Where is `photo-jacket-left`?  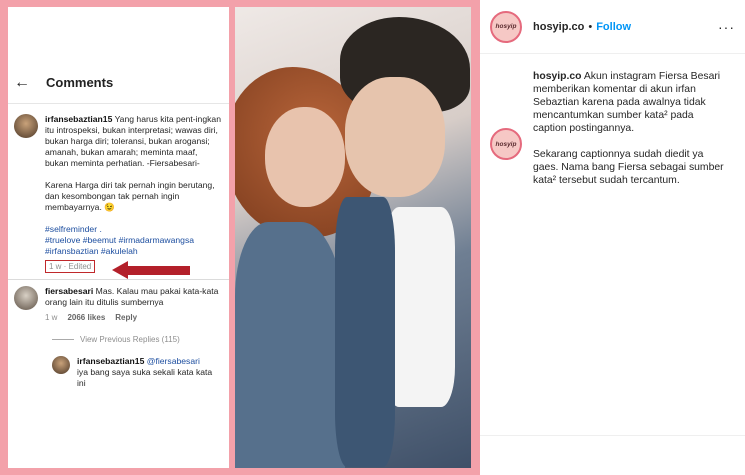 photo-jacket-left is located at coordinates (290, 345).